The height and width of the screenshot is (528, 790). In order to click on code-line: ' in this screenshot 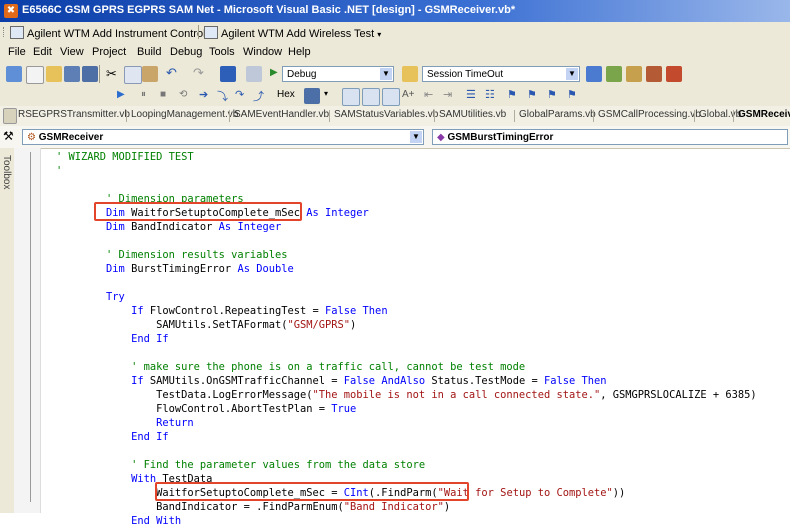, I will do `click(406, 171)`.